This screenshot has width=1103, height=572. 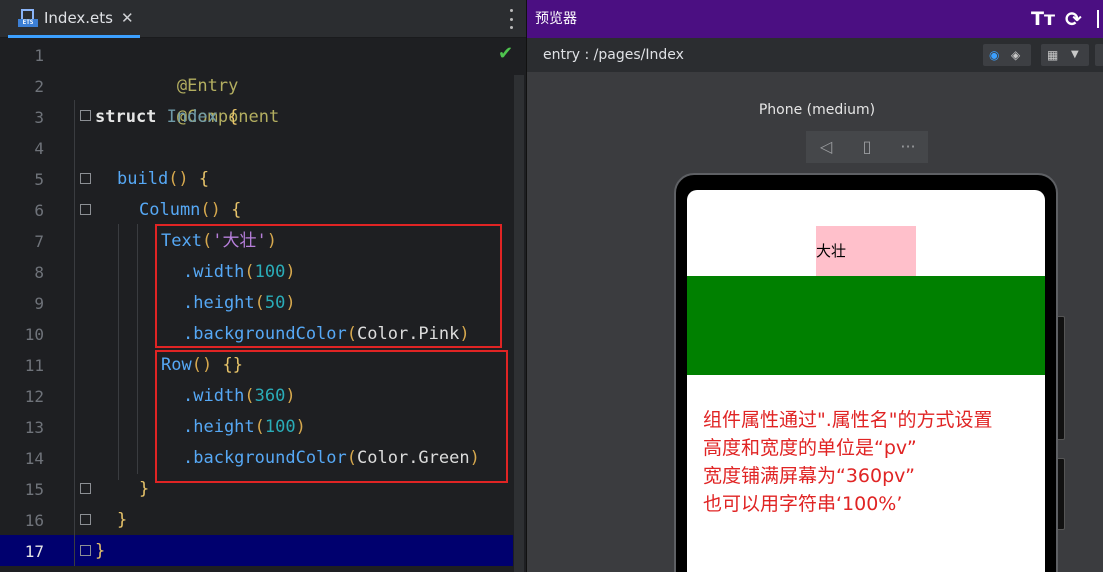 What do you see at coordinates (39, 272) in the screenshot?
I see `line-number: 8` at bounding box center [39, 272].